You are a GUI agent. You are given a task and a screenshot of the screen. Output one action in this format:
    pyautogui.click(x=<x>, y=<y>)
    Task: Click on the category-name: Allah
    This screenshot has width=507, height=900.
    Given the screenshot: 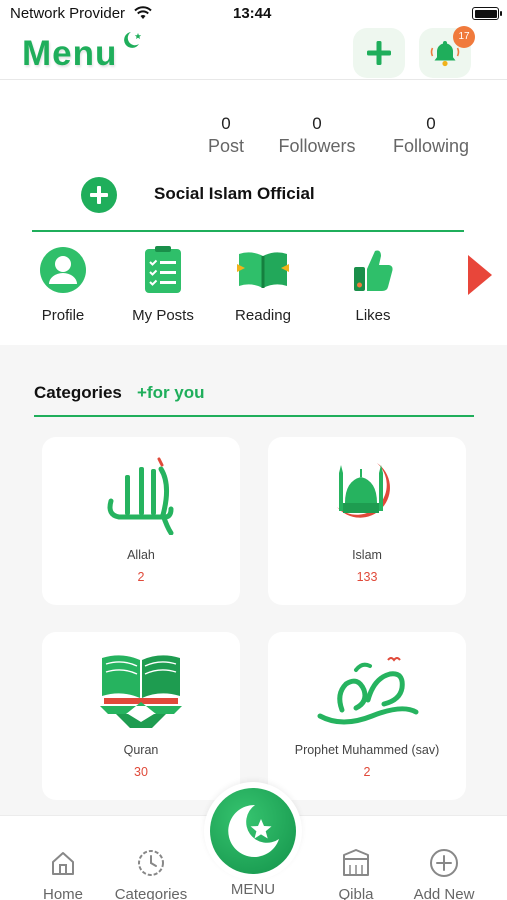 What is the action you would take?
    pyautogui.click(x=141, y=555)
    